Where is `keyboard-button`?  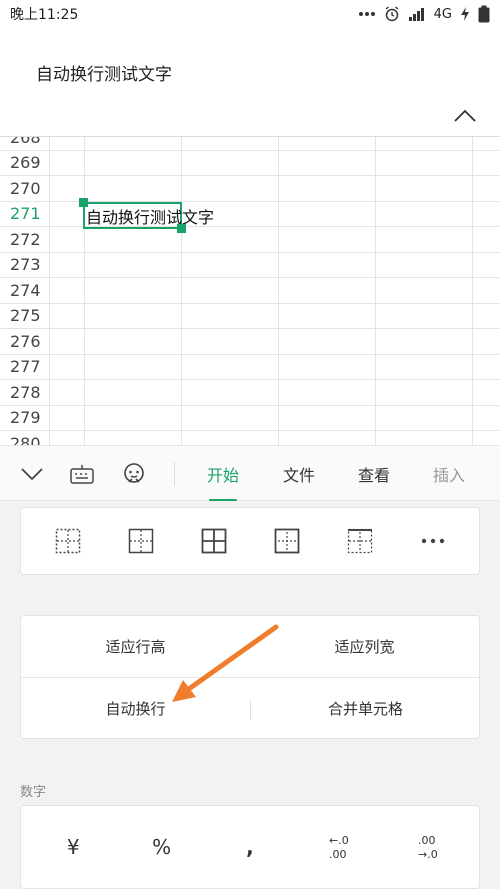 keyboard-button is located at coordinates (82, 474).